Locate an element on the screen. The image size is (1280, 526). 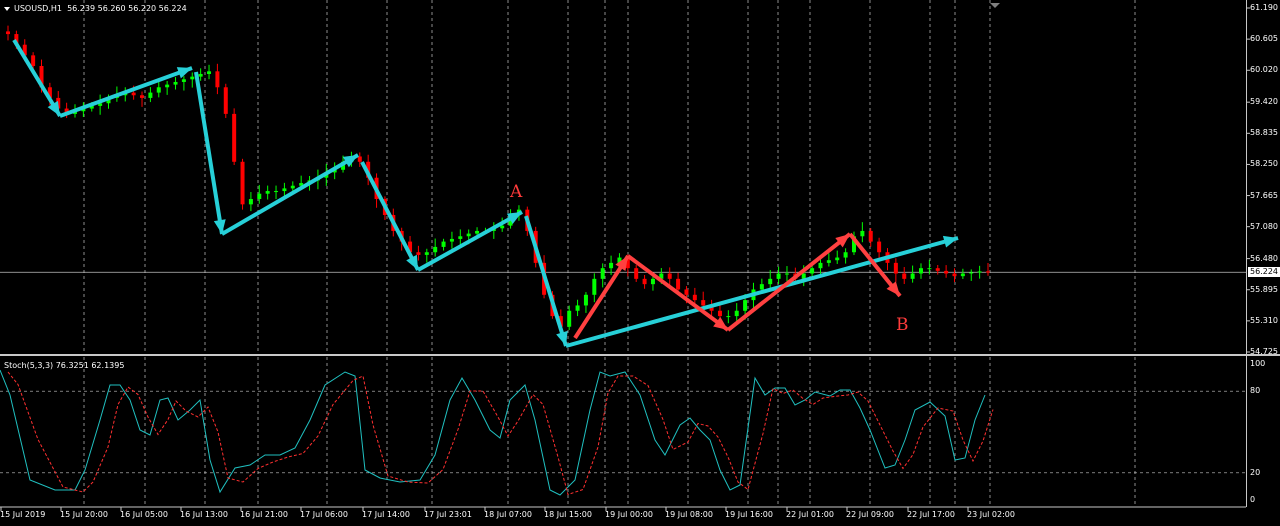
time-tick-label: 16 Jul 13:00 is located at coordinates (204, 514).